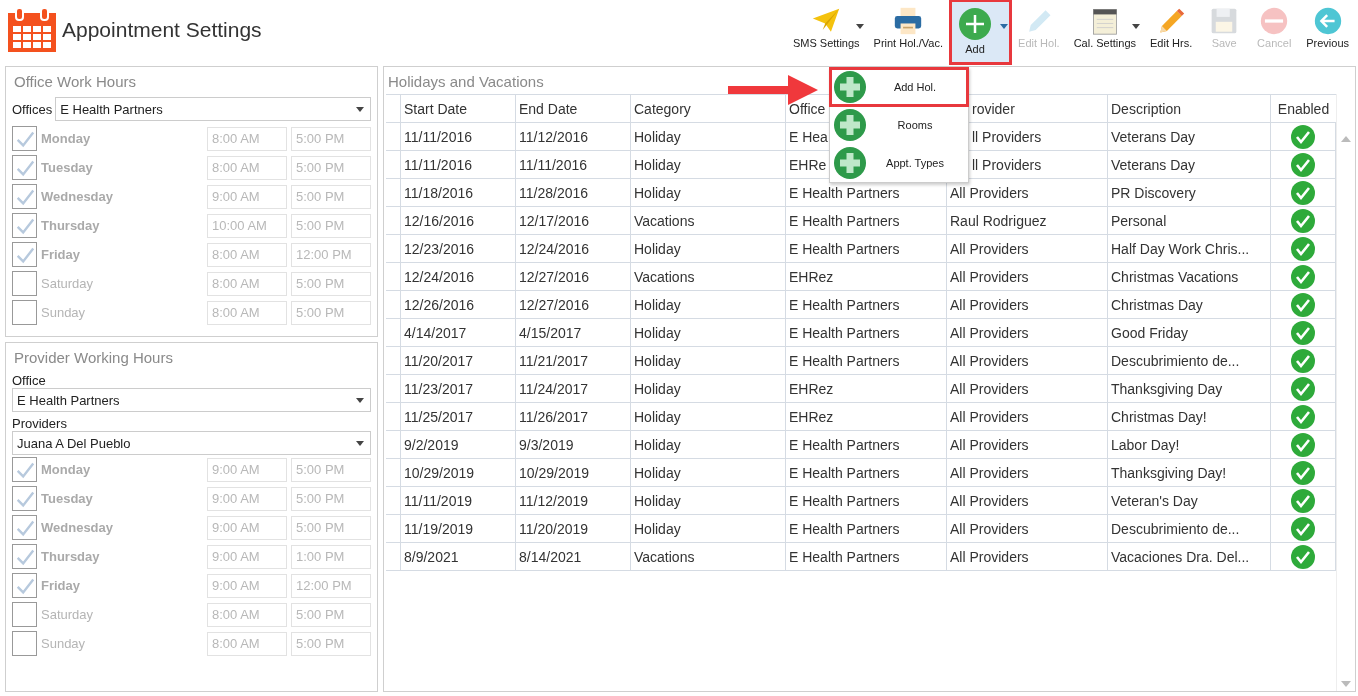  I want to click on calendar-icon, so click(32, 30).